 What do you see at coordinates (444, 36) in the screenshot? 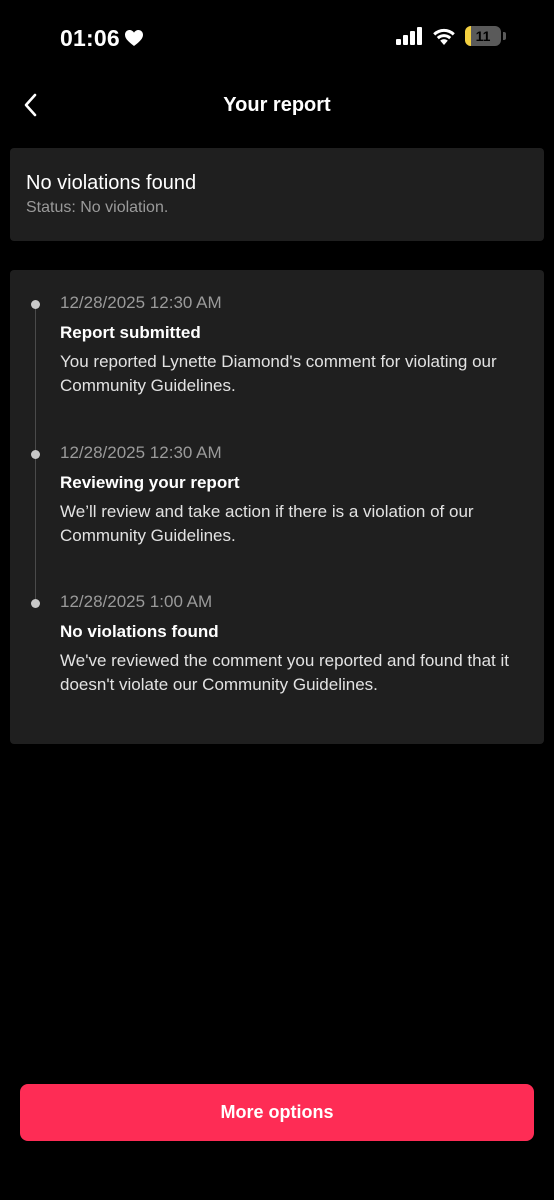
I see `wifi-icon` at bounding box center [444, 36].